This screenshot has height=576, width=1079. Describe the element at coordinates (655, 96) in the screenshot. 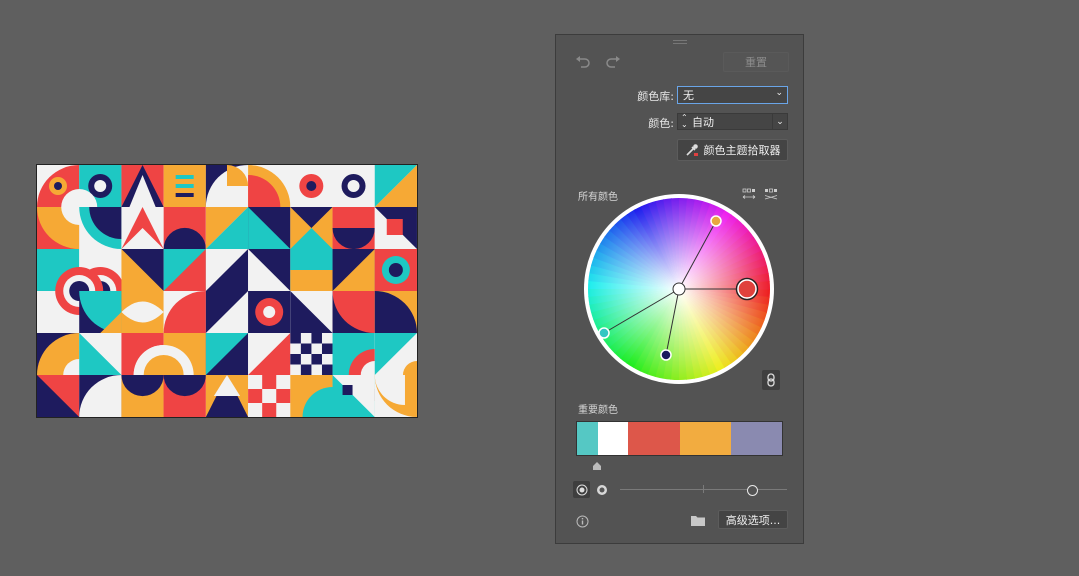

I see `color-library-label: 颜色库:` at that location.